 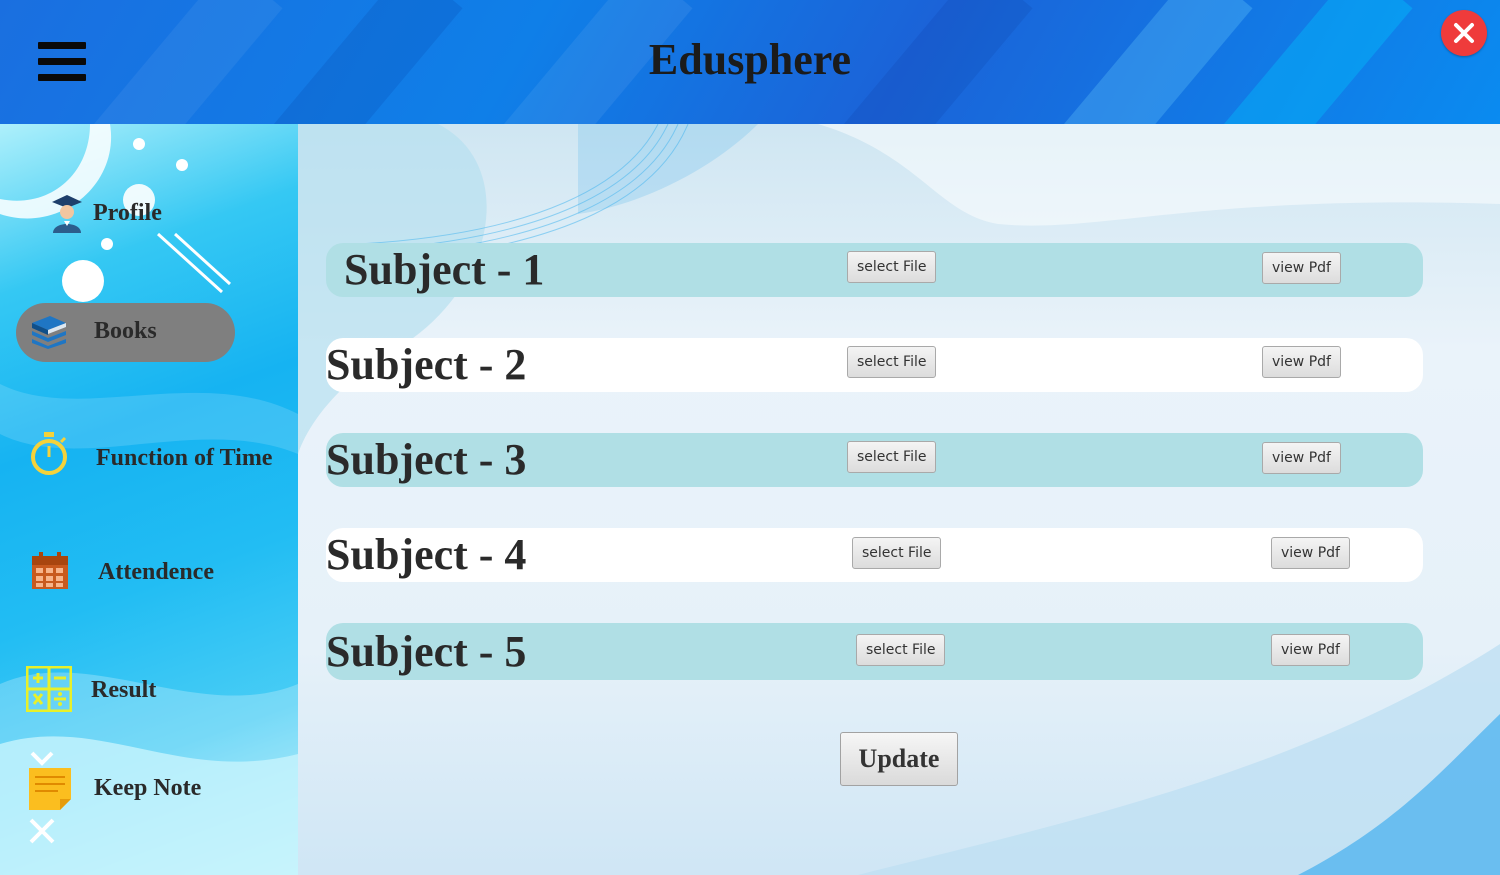 What do you see at coordinates (148, 788) in the screenshot?
I see `sidebar-item-label: Keep Note` at bounding box center [148, 788].